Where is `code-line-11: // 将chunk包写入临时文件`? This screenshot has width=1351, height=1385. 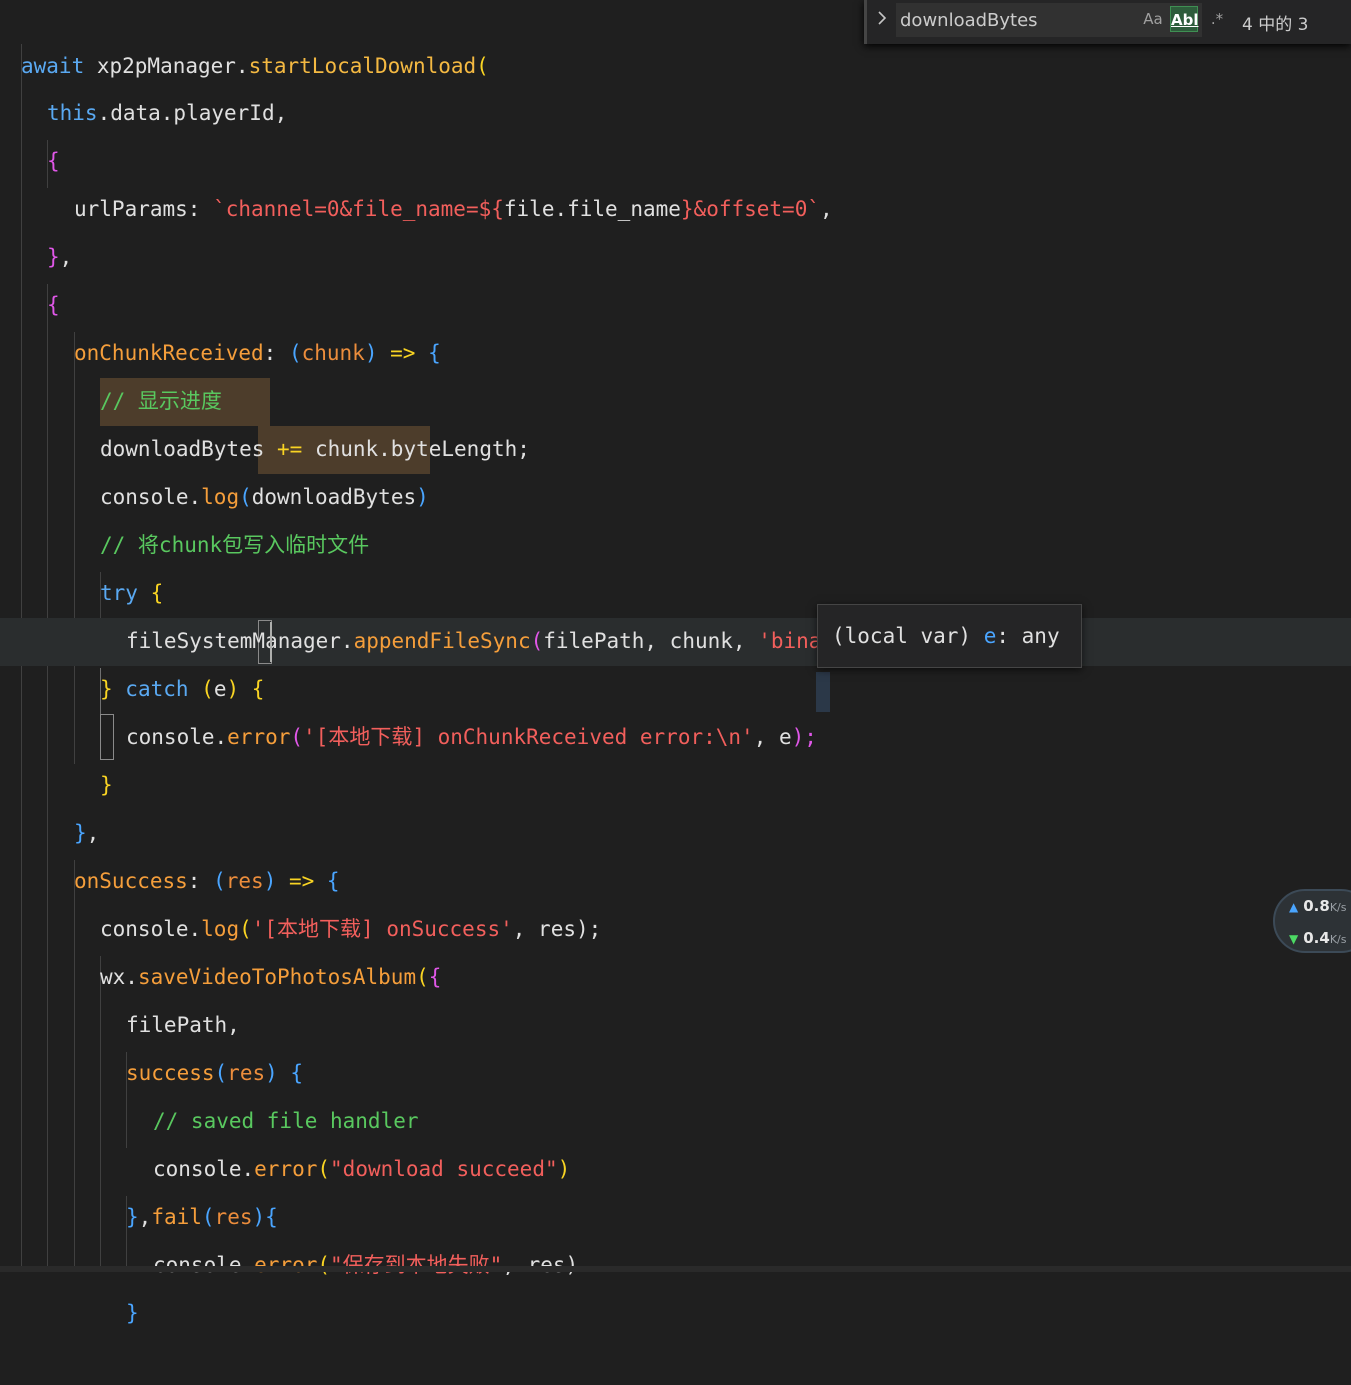 code-line-11: // 将chunk包写入临时文件 is located at coordinates (675, 515).